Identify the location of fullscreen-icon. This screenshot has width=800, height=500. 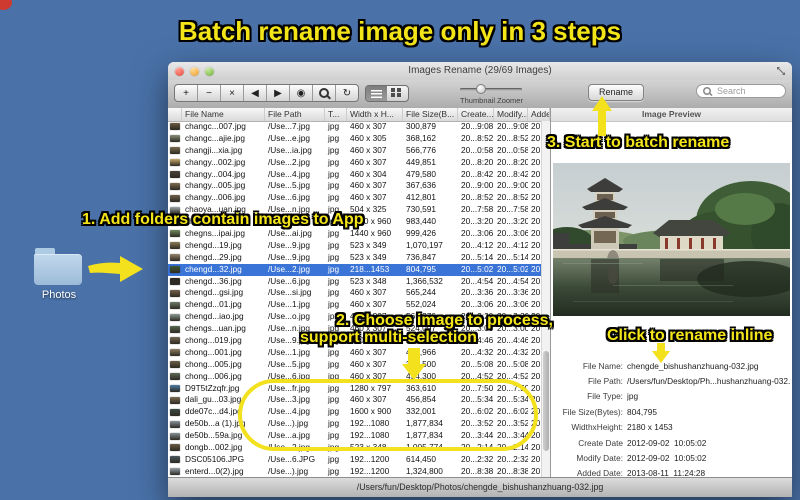
(781, 71).